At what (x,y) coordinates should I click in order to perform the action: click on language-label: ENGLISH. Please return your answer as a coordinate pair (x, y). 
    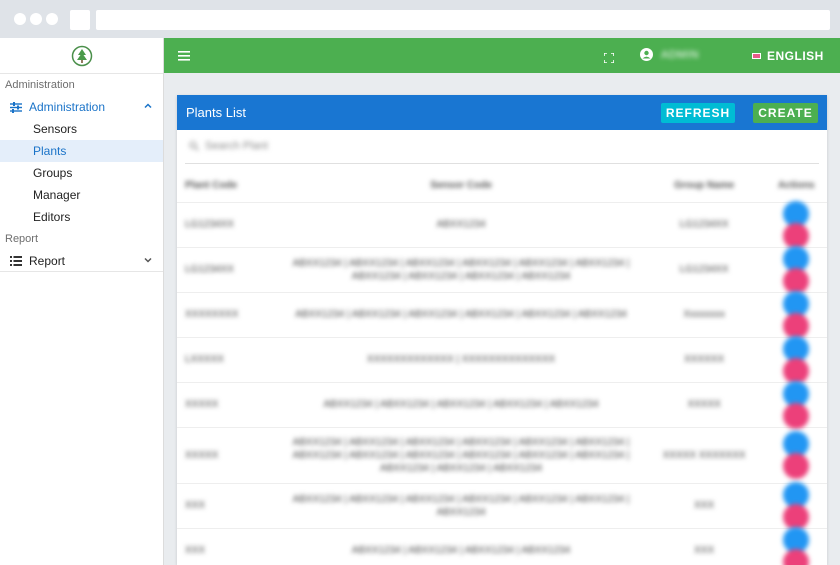
    Looking at the image, I should click on (795, 56).